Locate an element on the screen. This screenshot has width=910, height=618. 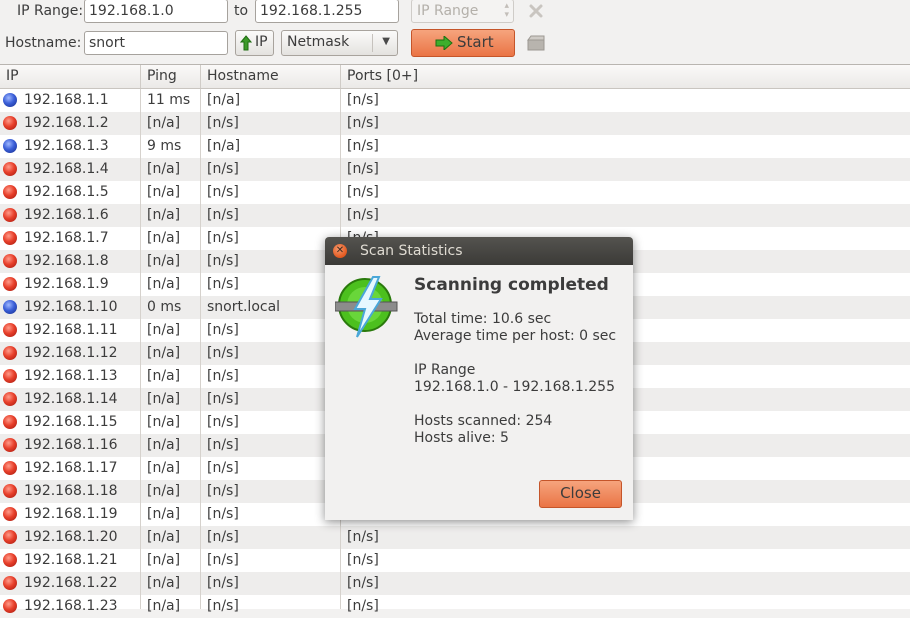
cell-ip: 192.168.1.14 is located at coordinates (71, 399).